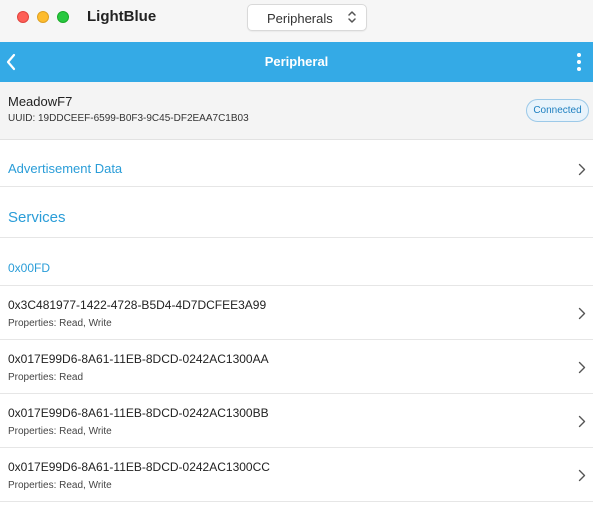 The width and height of the screenshot is (593, 508). Describe the element at coordinates (138, 413) in the screenshot. I see `characteristic-uuid: 0x017E99D6-8A61-11EB-8DCD-0242AC1300BB` at that location.